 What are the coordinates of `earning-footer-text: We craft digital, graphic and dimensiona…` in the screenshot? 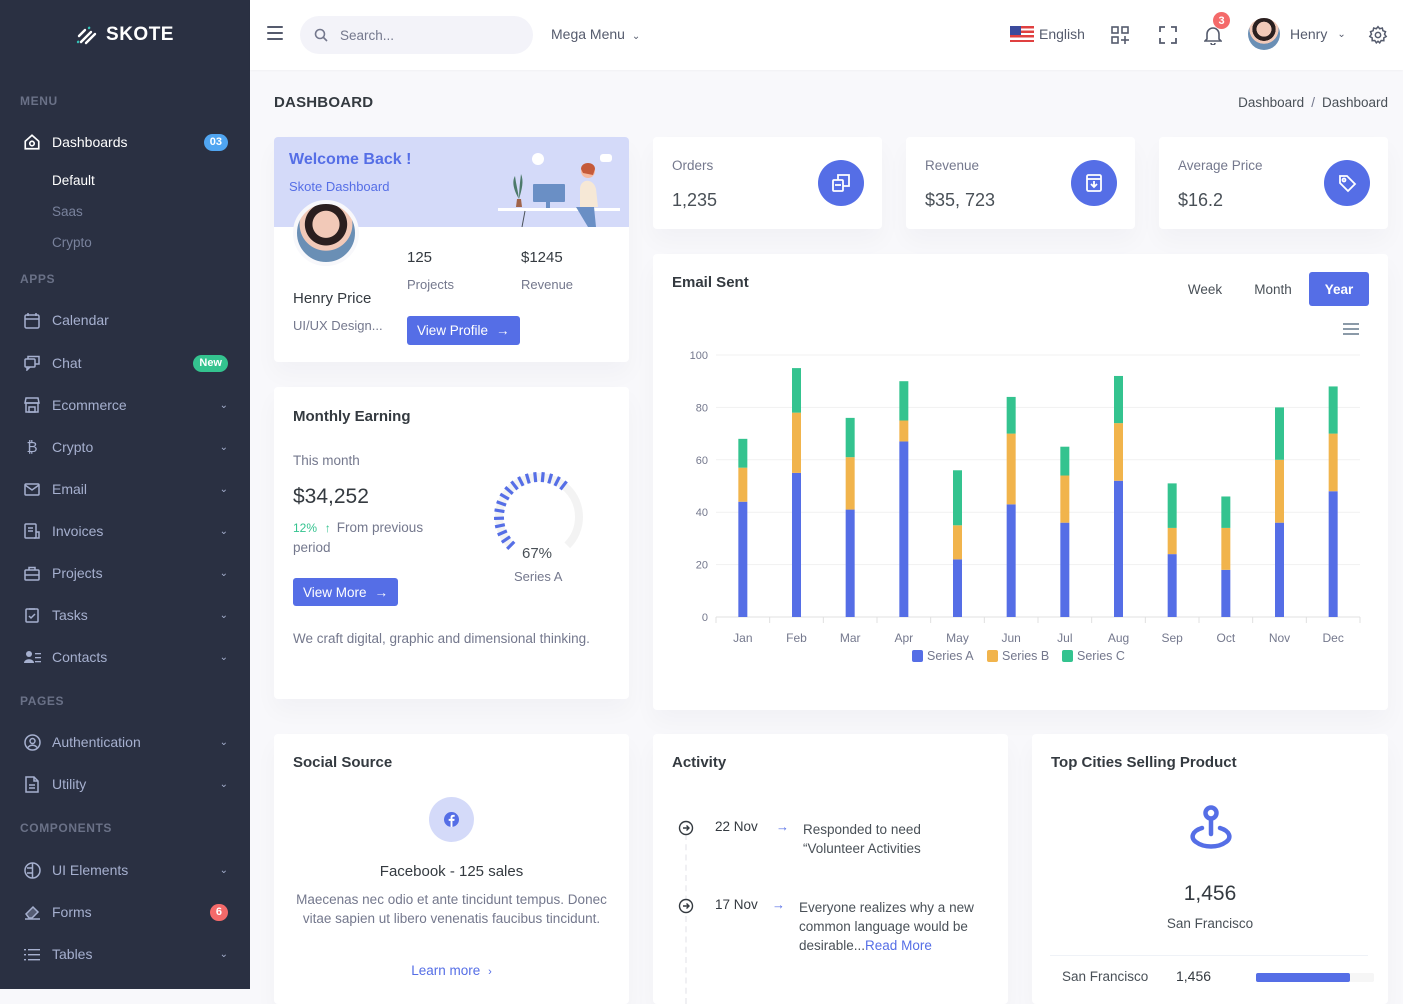 It's located at (443, 638).